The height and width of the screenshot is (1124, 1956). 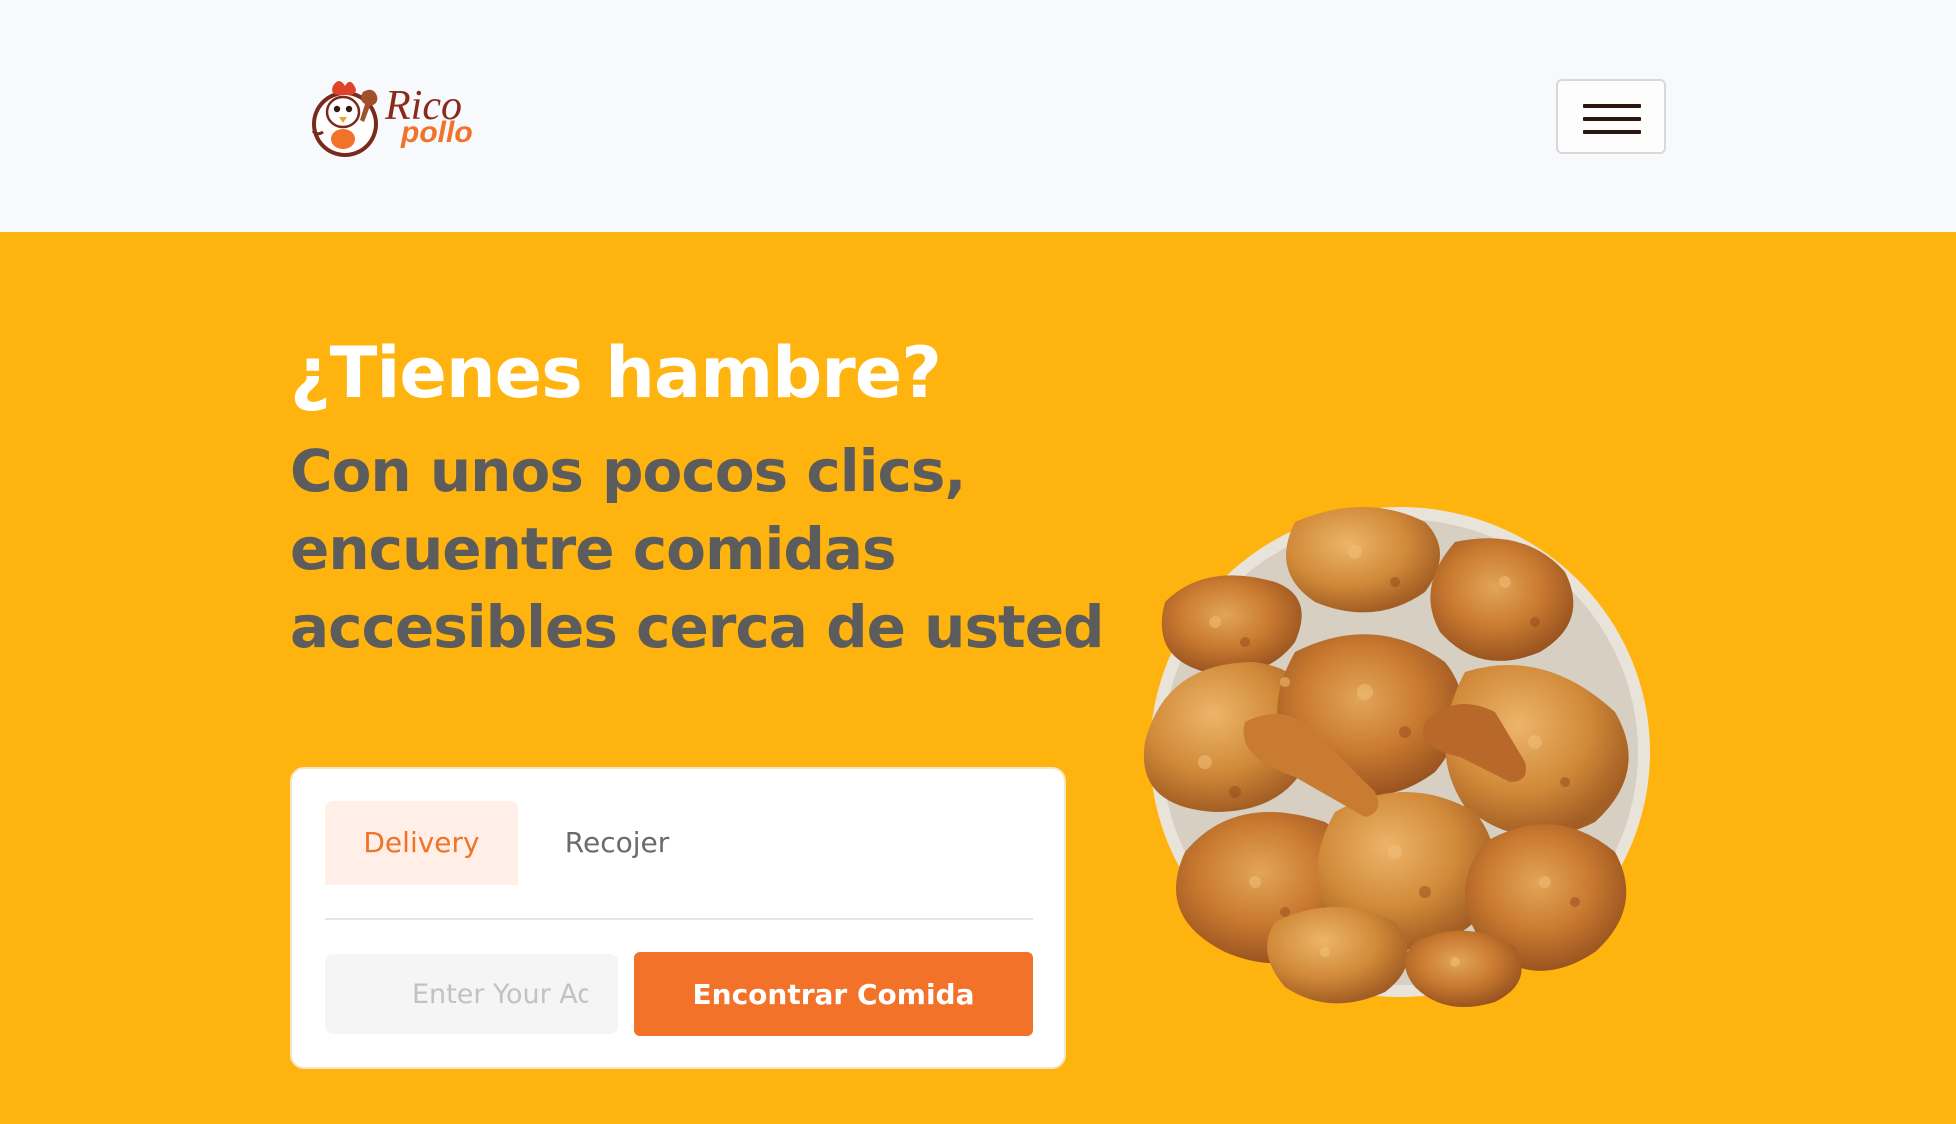 I want to click on fried-chicken-plate-image, so click(x=1396, y=757).